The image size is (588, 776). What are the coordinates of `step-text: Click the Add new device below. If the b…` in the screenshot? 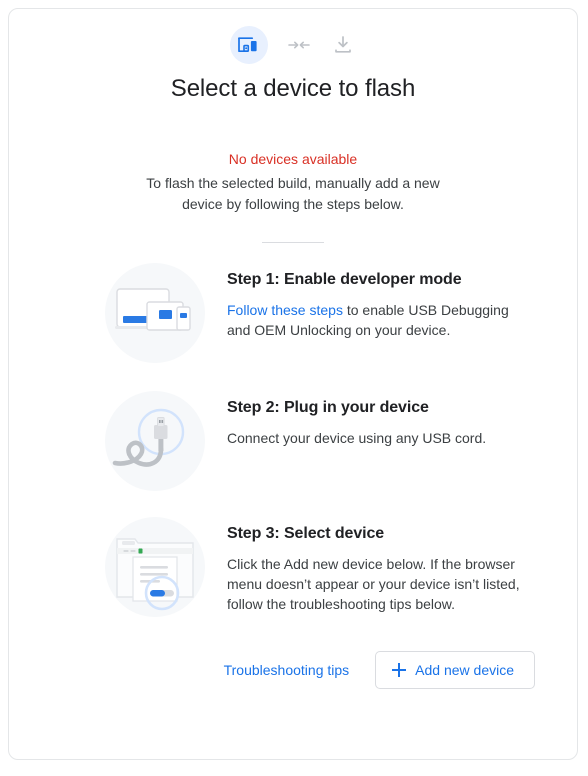 It's located at (373, 584).